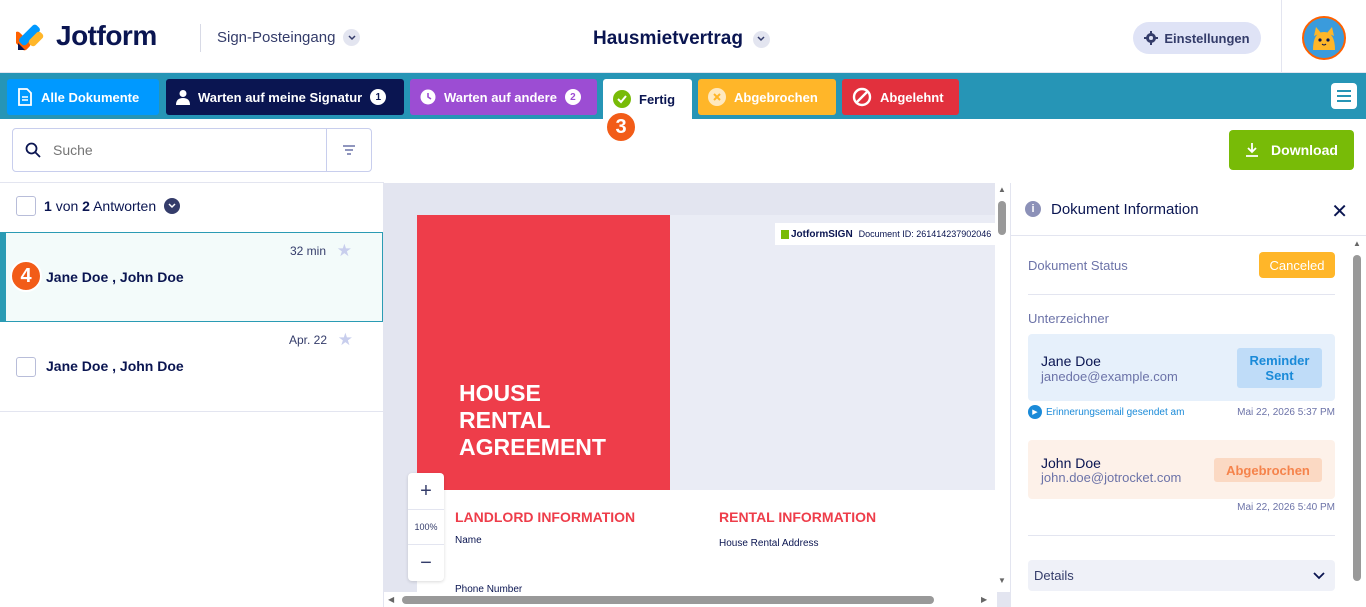 The width and height of the screenshot is (1366, 607). I want to click on name-field-label: Name, so click(468, 540).